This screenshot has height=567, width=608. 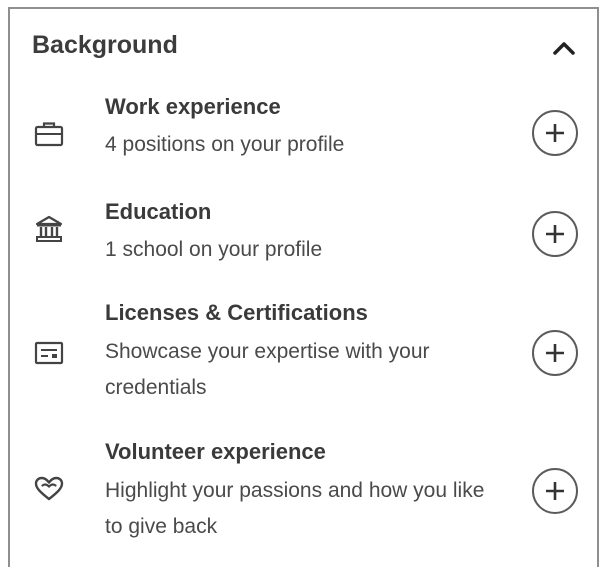 I want to click on section-header: Background, so click(x=306, y=48).